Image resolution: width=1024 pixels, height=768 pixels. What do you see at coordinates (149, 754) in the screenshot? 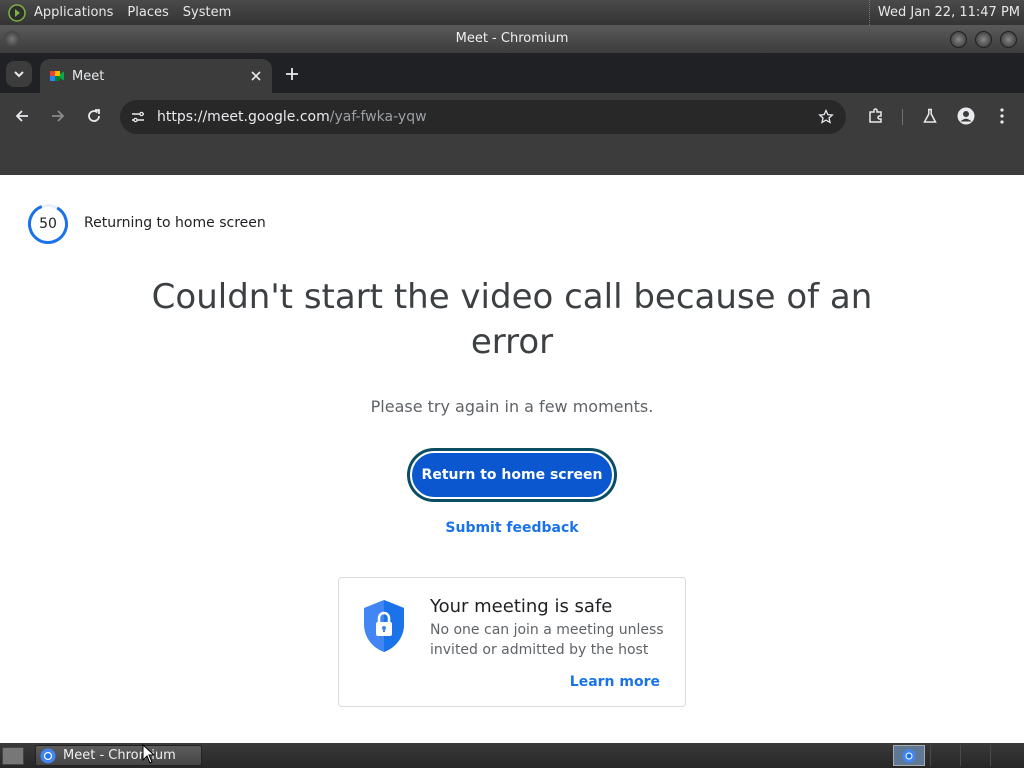
I see `mouse-cursor-icon` at bounding box center [149, 754].